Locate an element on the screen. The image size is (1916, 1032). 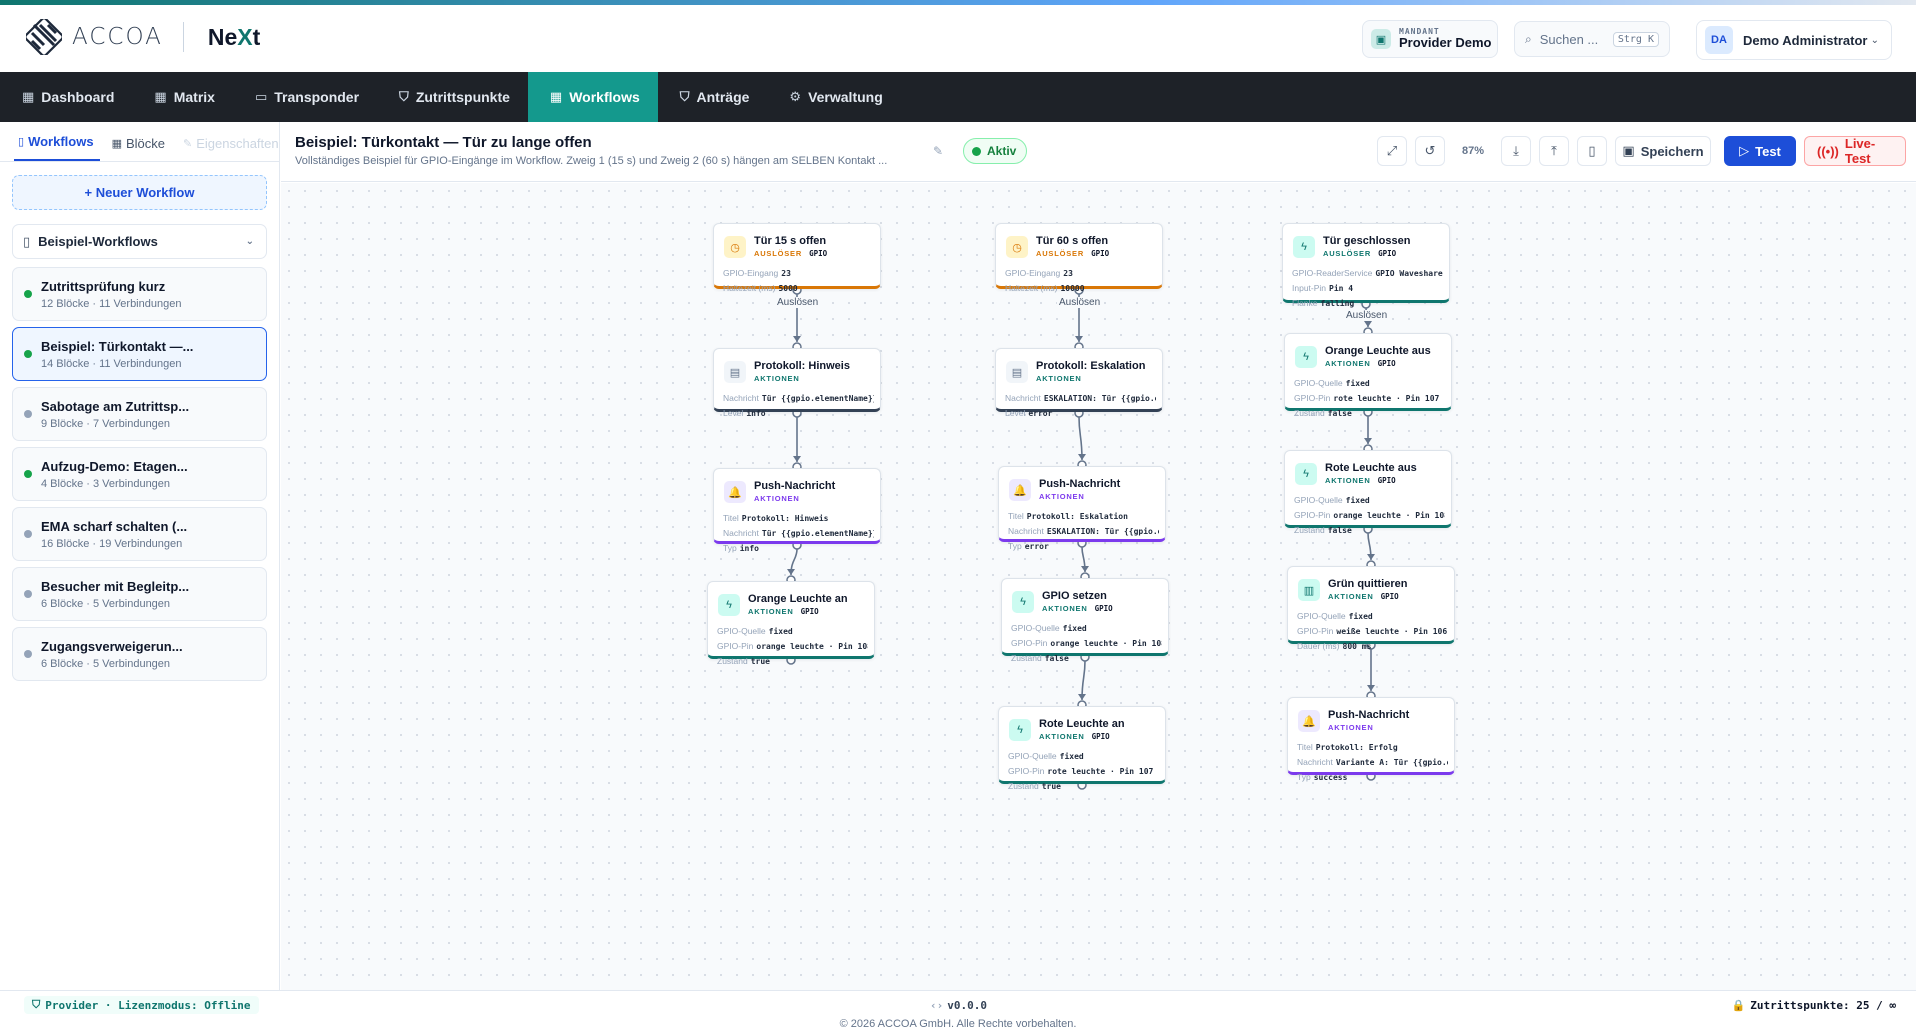
test-button: ▷ Test is located at coordinates (1760, 151).